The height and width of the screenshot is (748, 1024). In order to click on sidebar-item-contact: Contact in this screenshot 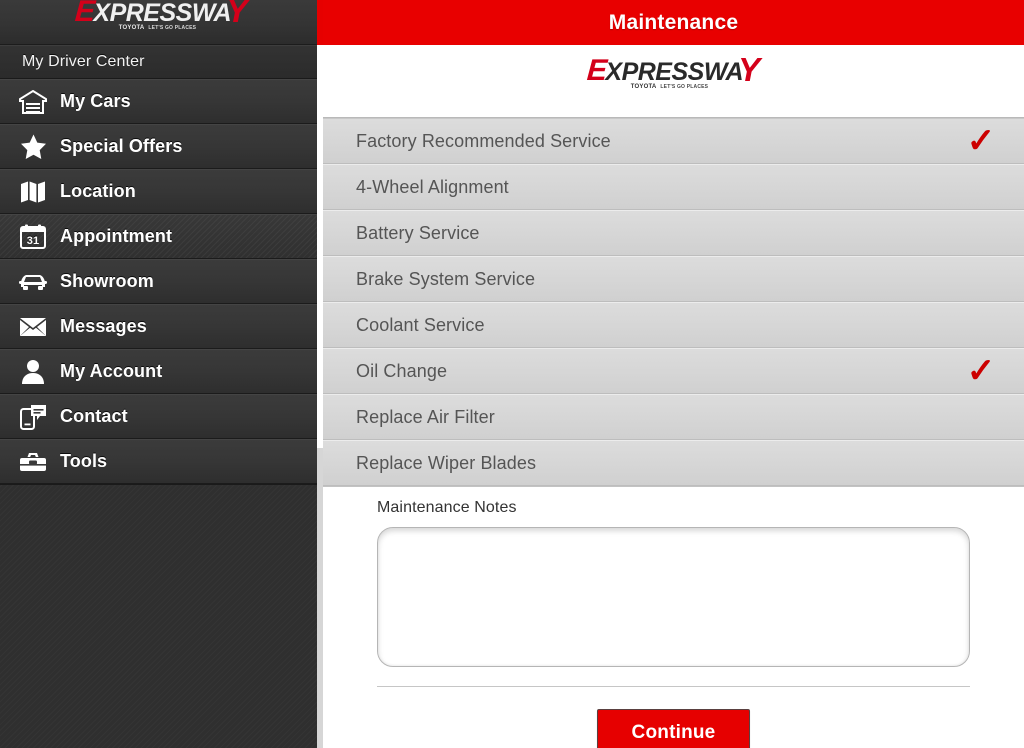, I will do `click(161, 416)`.